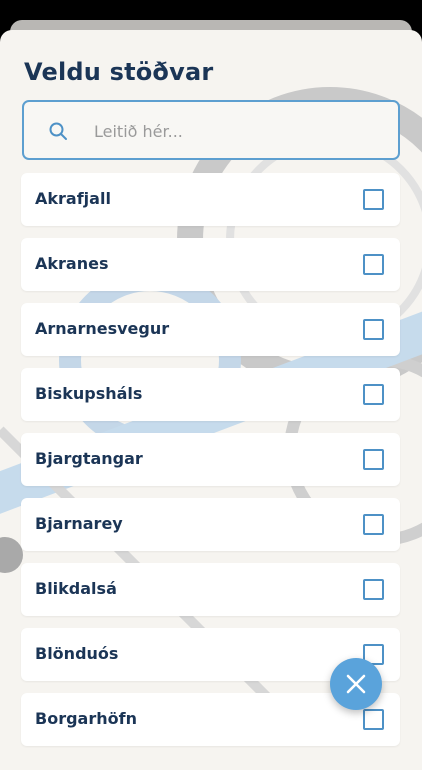 This screenshot has width=422, height=770. What do you see at coordinates (119, 72) in the screenshot?
I see `page-title: Veldu stöðvar` at bounding box center [119, 72].